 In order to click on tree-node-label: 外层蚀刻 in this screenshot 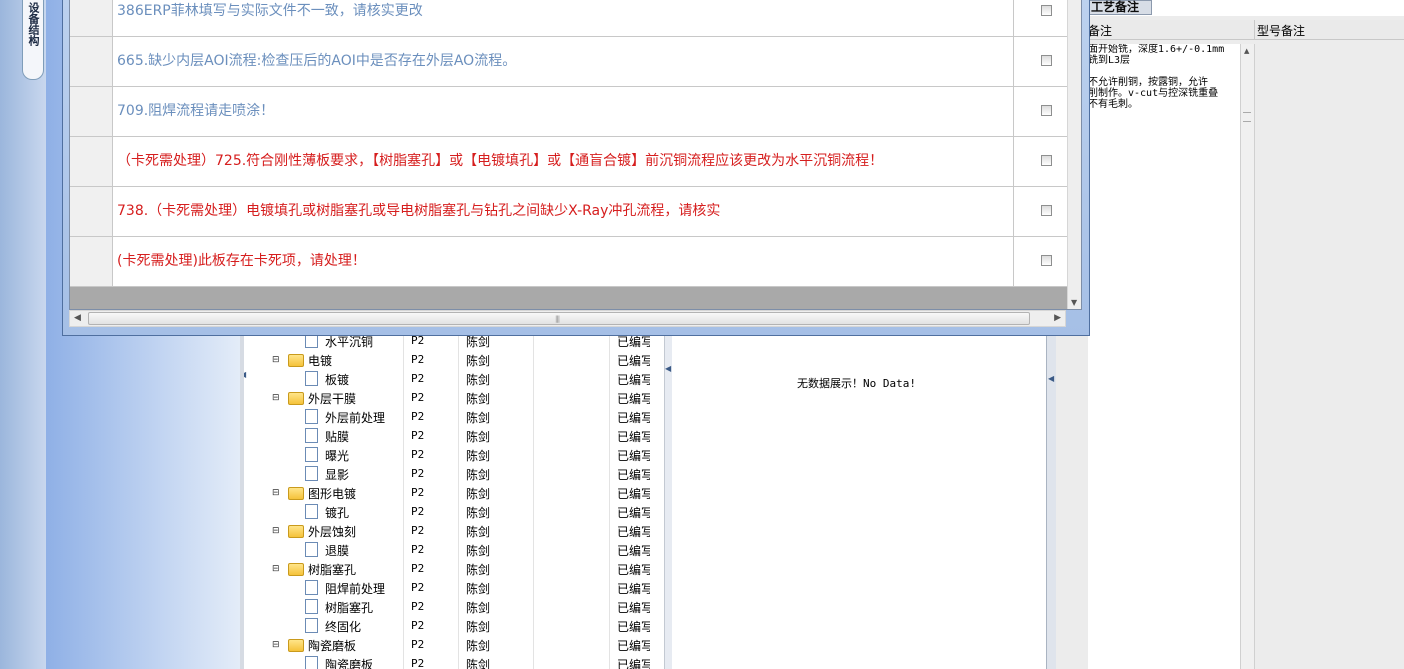, I will do `click(332, 532)`.